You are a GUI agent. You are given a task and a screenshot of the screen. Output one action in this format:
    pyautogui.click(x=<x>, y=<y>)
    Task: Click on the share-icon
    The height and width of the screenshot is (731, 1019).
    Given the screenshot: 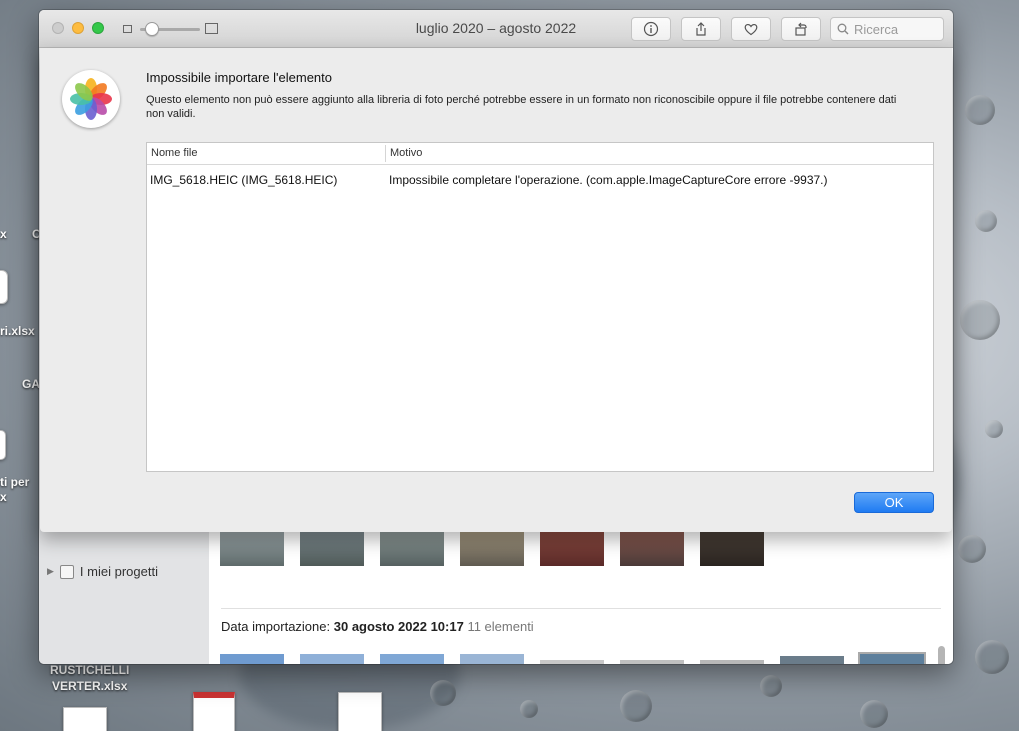 What is the action you would take?
    pyautogui.click(x=701, y=29)
    